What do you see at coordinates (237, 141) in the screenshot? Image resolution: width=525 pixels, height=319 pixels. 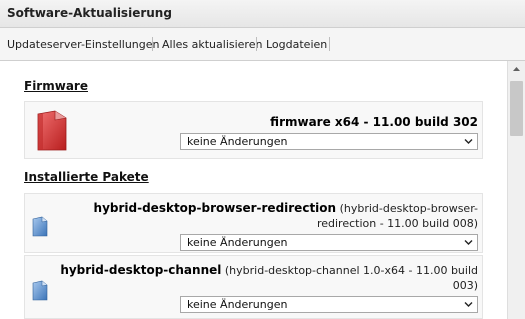 I see `firmware-select-value: keine Änderungen` at bounding box center [237, 141].